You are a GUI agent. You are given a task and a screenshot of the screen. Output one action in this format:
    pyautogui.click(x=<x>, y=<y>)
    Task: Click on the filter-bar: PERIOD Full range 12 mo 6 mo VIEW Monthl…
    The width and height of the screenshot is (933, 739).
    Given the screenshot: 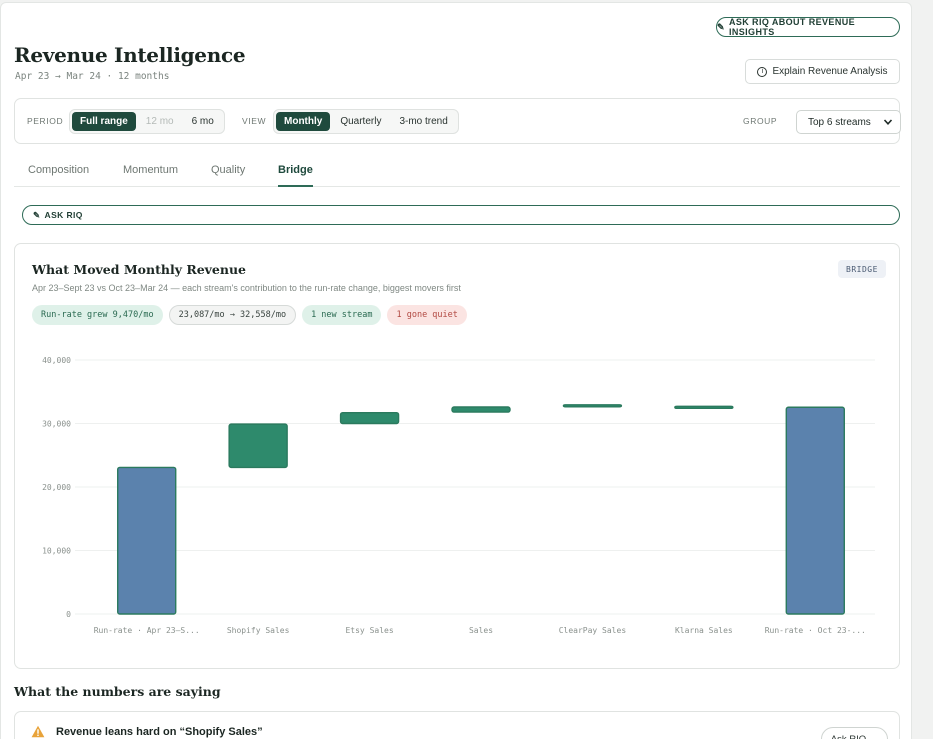 What is the action you would take?
    pyautogui.click(x=457, y=121)
    